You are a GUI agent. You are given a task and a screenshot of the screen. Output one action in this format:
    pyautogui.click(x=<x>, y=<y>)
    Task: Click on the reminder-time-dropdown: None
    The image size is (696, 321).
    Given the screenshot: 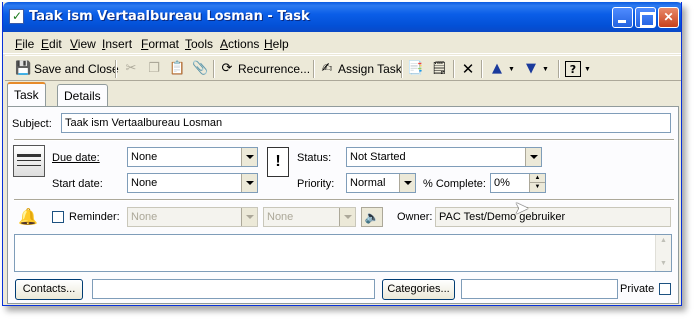 What is the action you would take?
    pyautogui.click(x=309, y=217)
    